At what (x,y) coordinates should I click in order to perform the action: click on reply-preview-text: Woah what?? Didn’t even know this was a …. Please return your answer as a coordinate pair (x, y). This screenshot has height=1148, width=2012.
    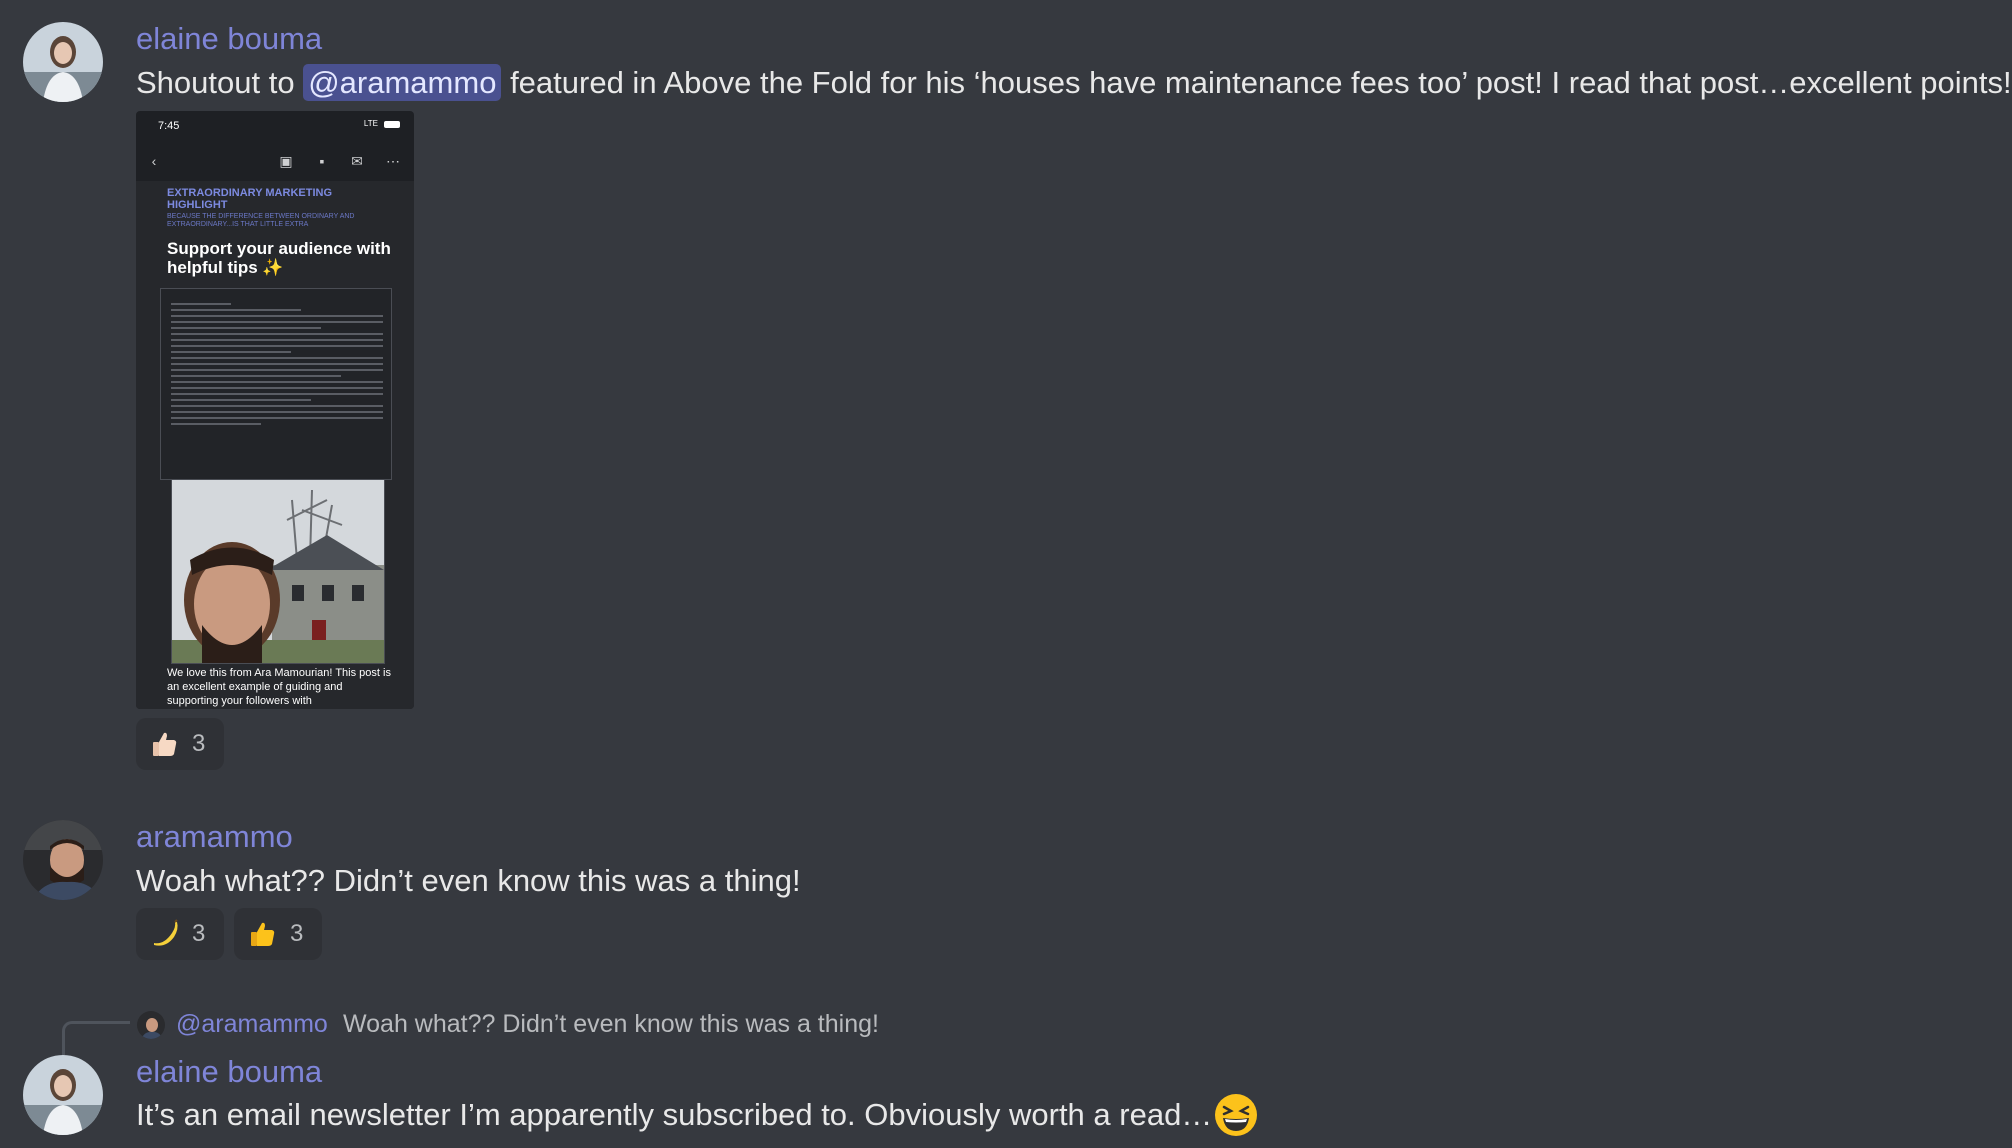
    Looking at the image, I should click on (611, 1024).